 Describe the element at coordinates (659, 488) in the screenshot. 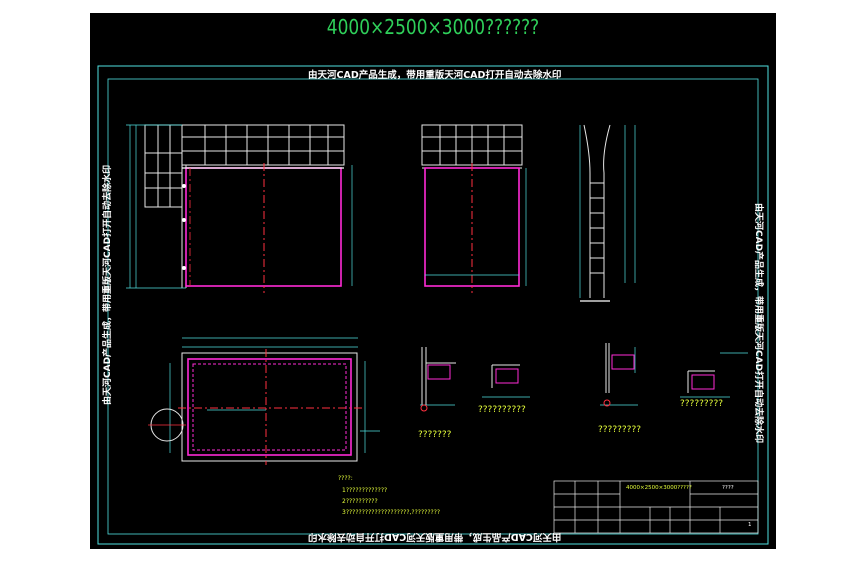

I see `tb-drawing-name: 4000×2500×3000?????` at that location.